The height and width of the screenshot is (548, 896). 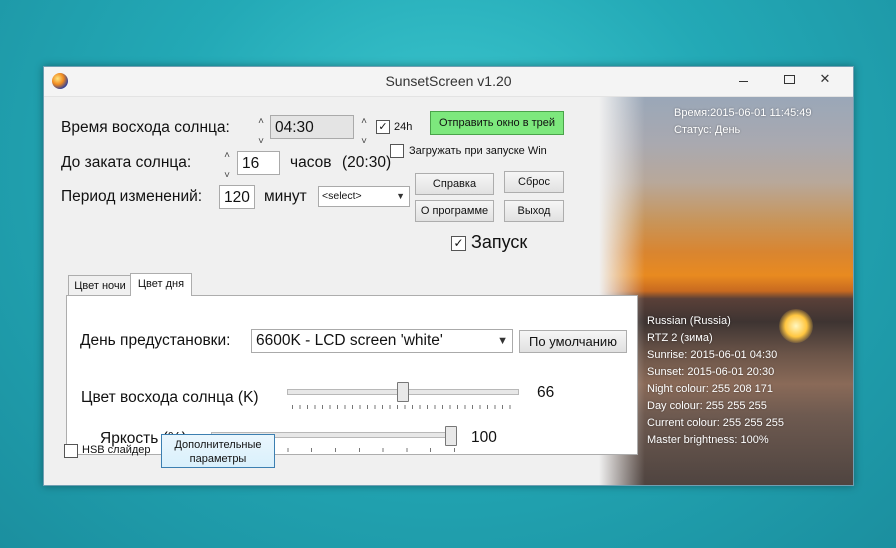 What do you see at coordinates (484, 437) in the screenshot?
I see `brightness-value: 100` at bounding box center [484, 437].